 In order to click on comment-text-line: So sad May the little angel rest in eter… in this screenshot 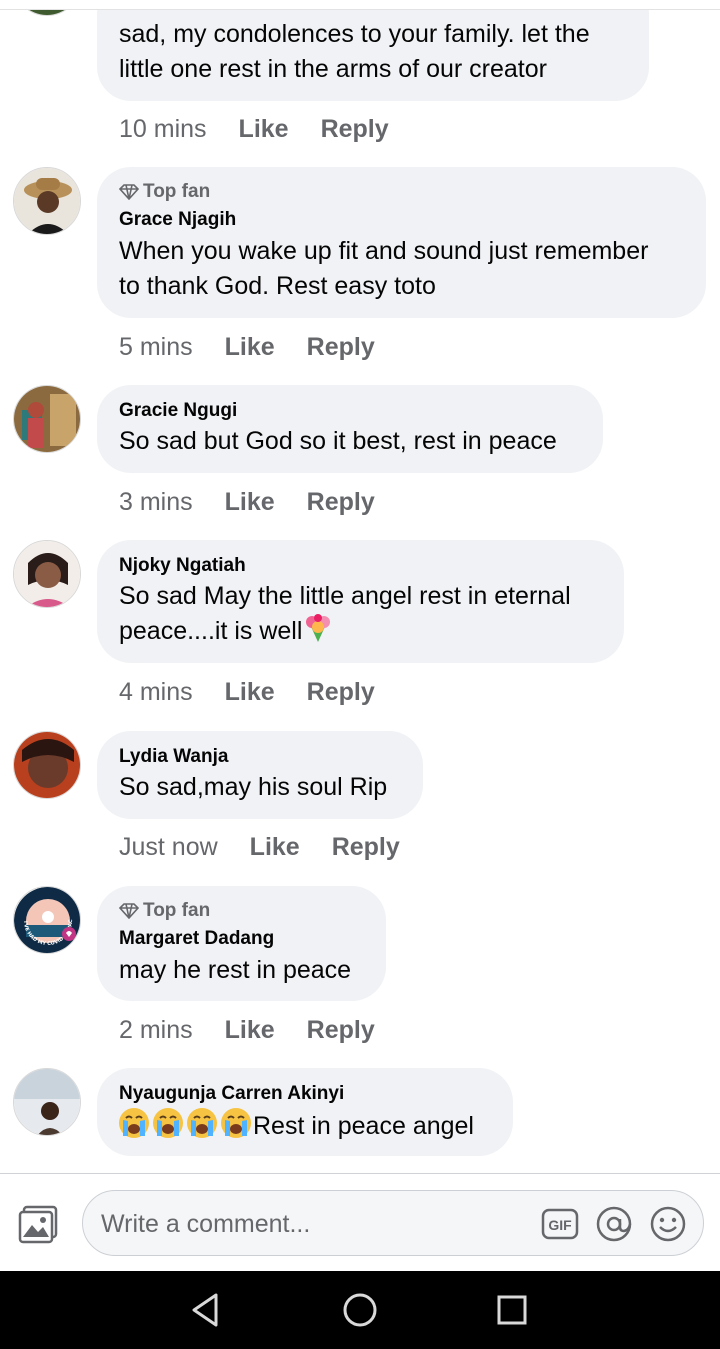, I will do `click(345, 596)`.